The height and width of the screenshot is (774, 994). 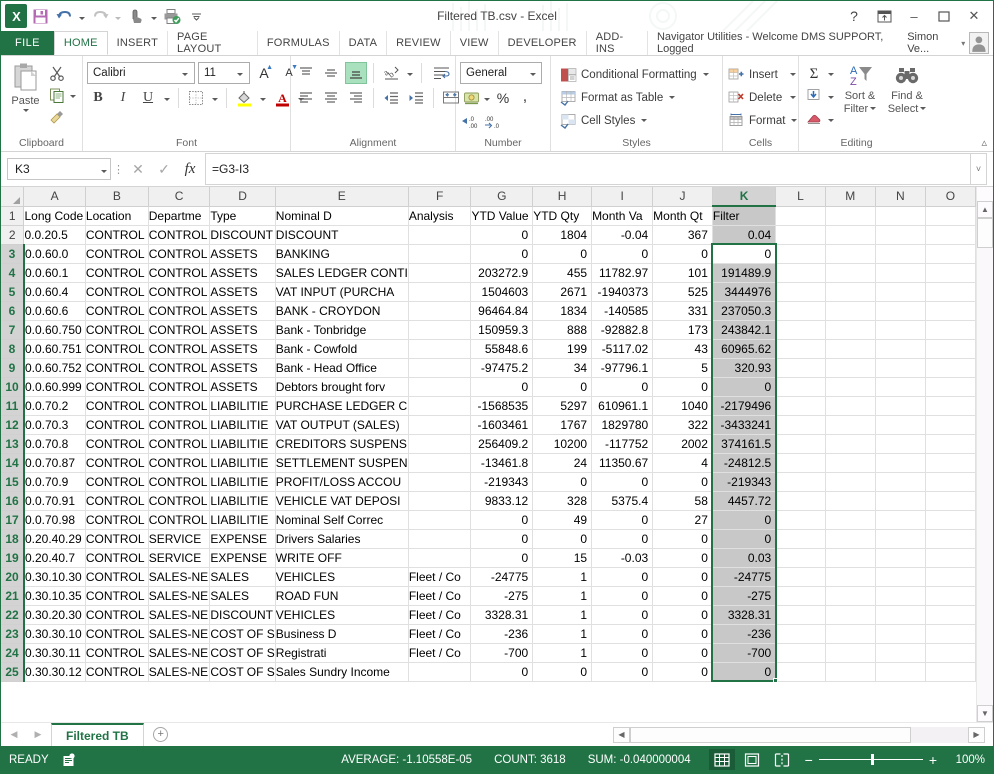 I want to click on cell-K7: 243842.1, so click(x=744, y=330).